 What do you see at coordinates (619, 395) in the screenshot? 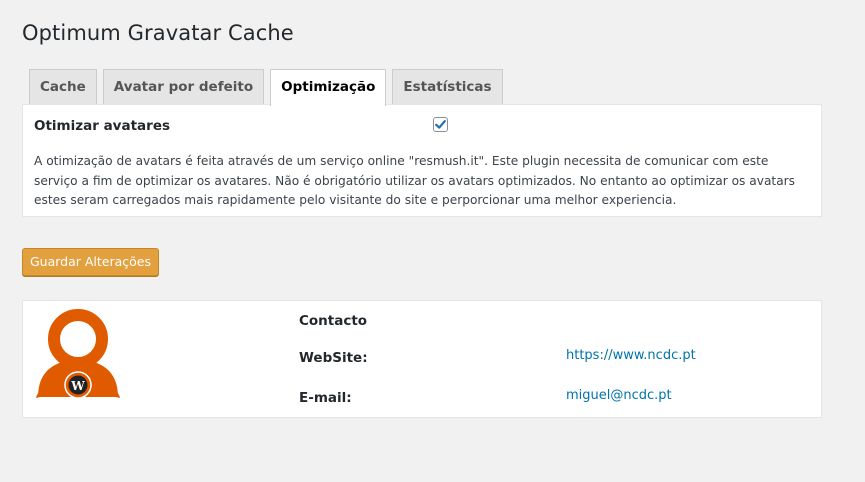
I see `email-link: miguel@ncdc.pt` at bounding box center [619, 395].